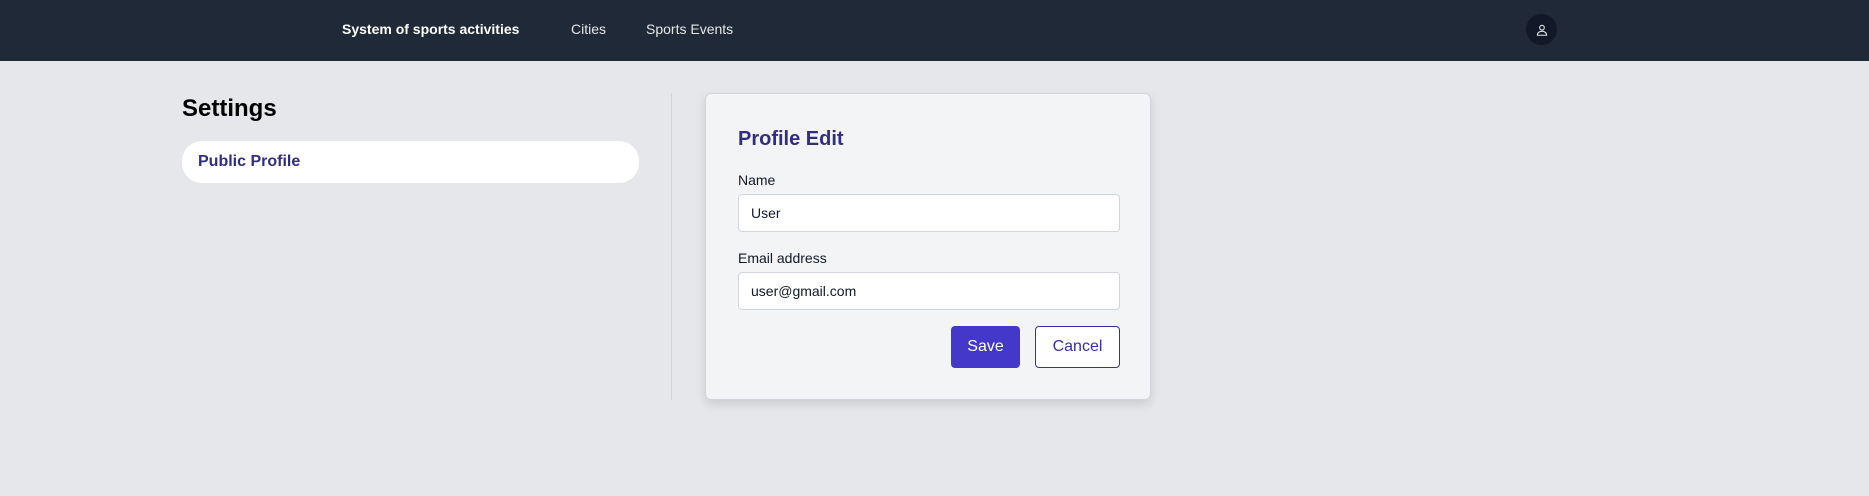 Image resolution: width=1869 pixels, height=496 pixels. I want to click on app-title: System of sports activities, so click(430, 29).